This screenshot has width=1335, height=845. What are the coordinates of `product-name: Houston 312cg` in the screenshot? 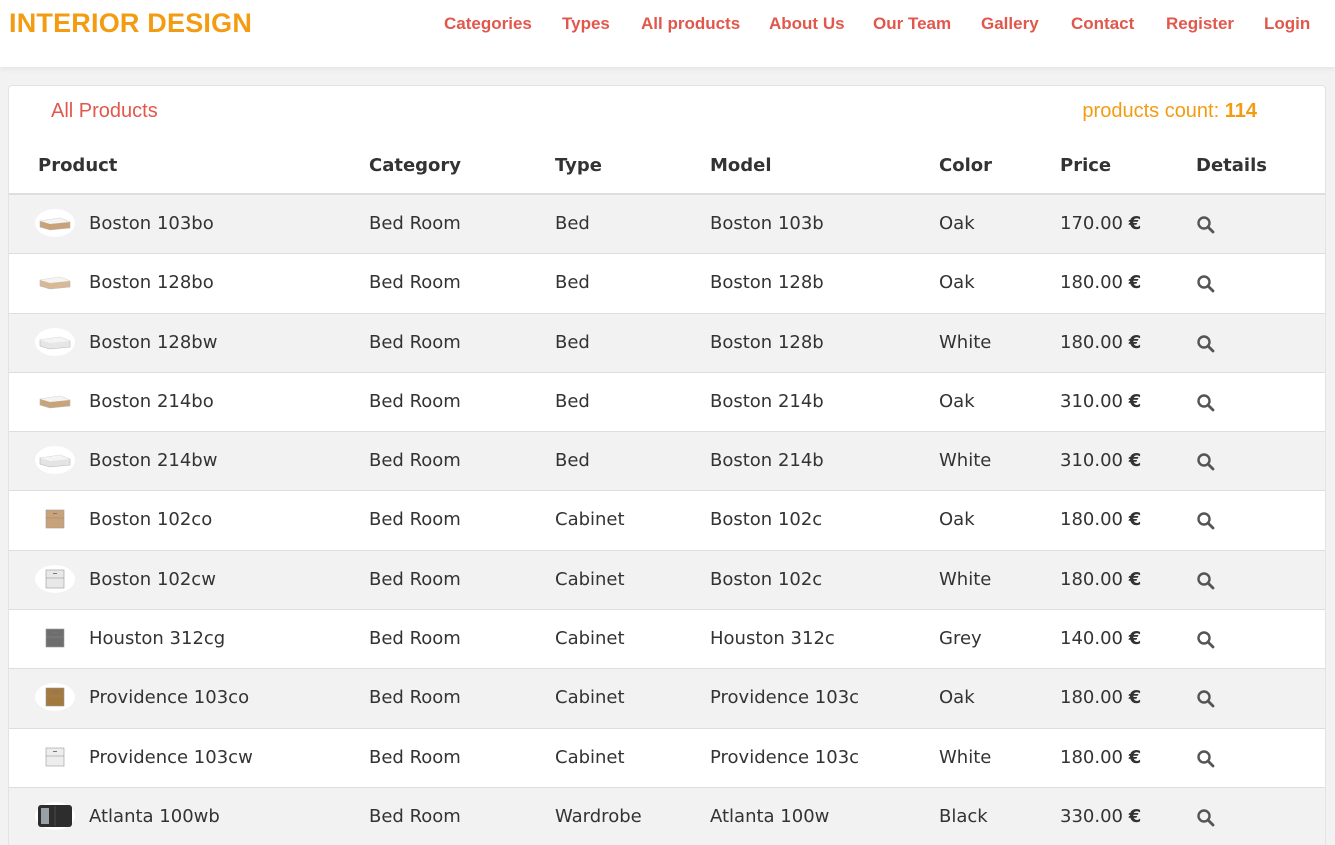 It's located at (157, 639).